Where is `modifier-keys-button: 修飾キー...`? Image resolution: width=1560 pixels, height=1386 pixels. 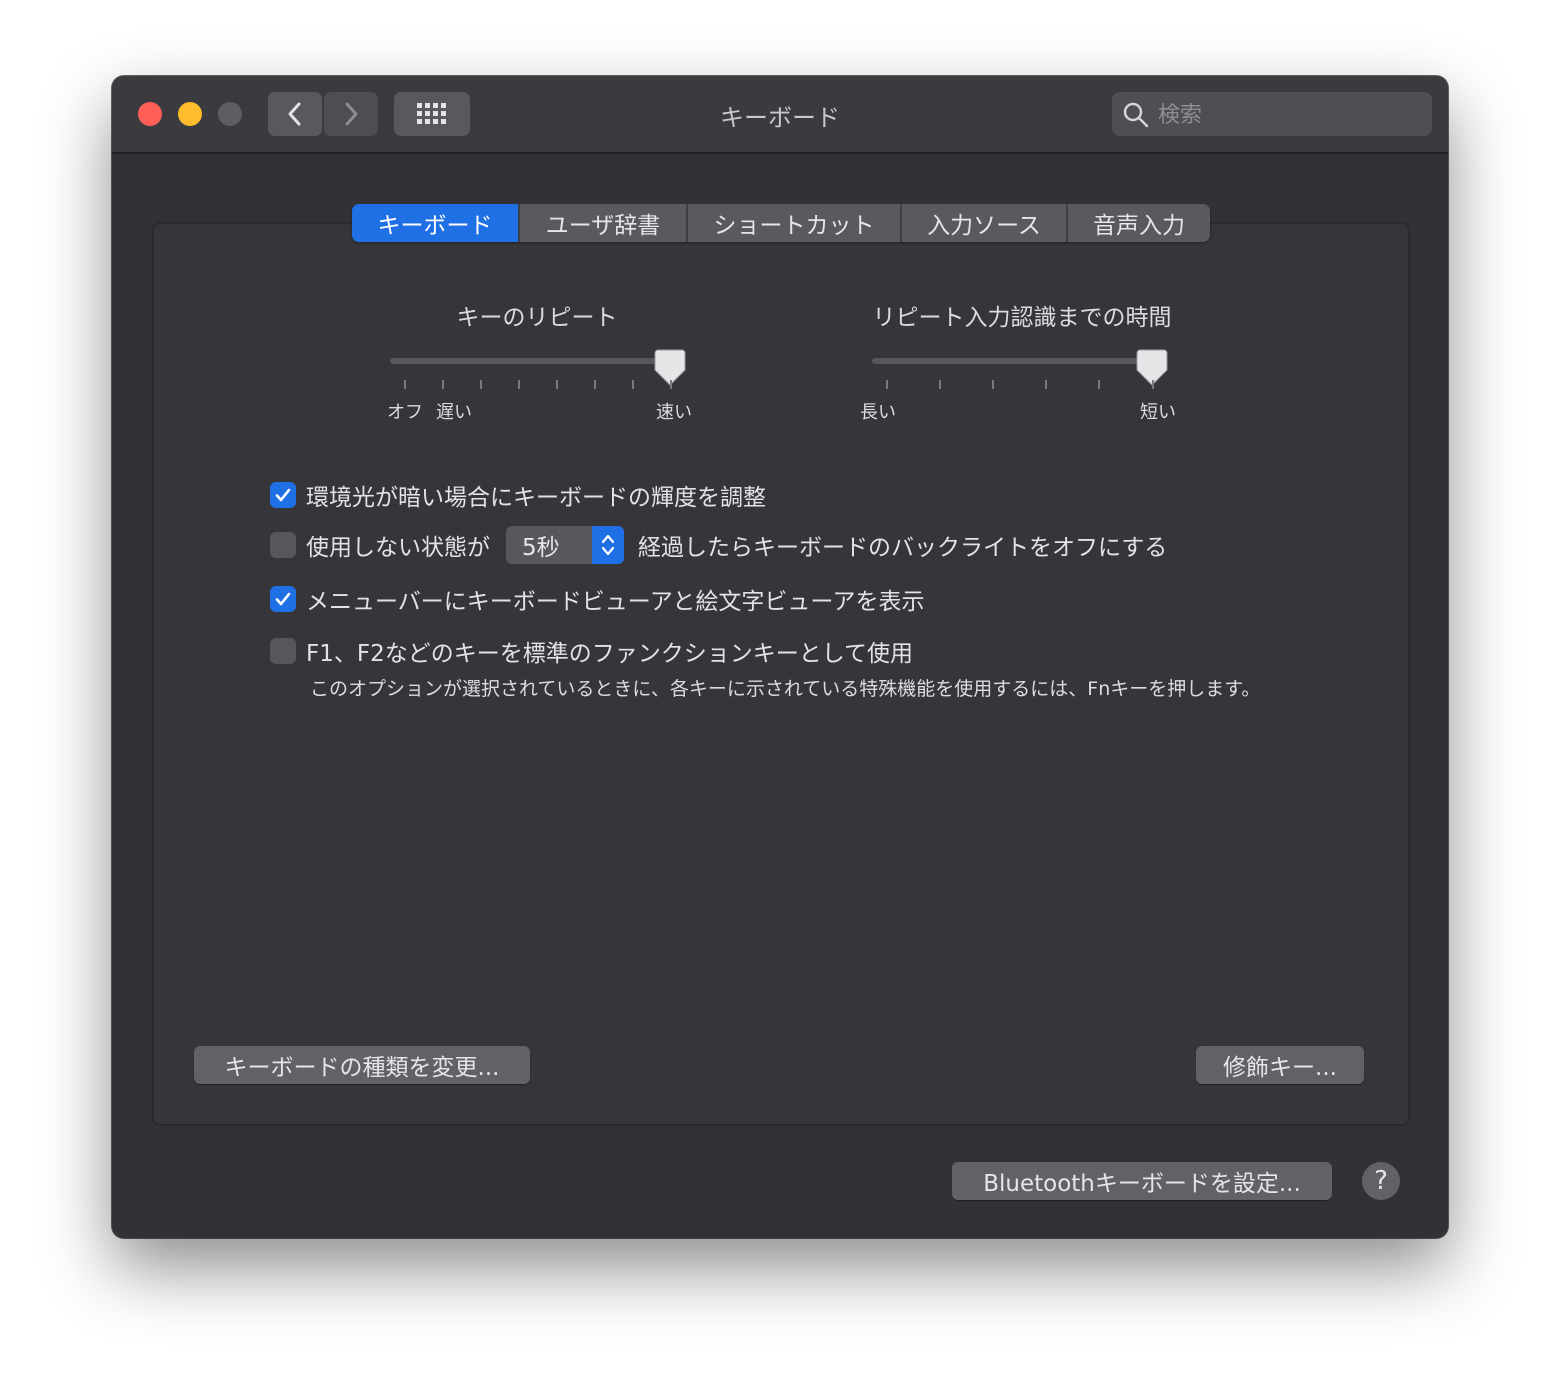
modifier-keys-button: 修飾キー... is located at coordinates (1280, 1065).